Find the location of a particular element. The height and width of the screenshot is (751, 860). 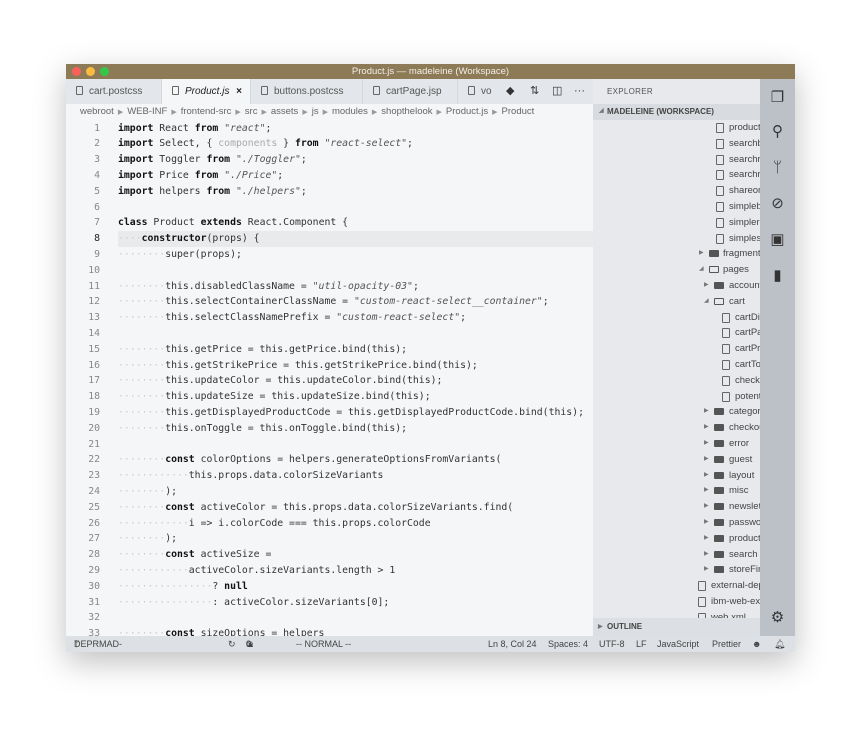

folder-item: ▶ newsletter is located at coordinates (676, 507).